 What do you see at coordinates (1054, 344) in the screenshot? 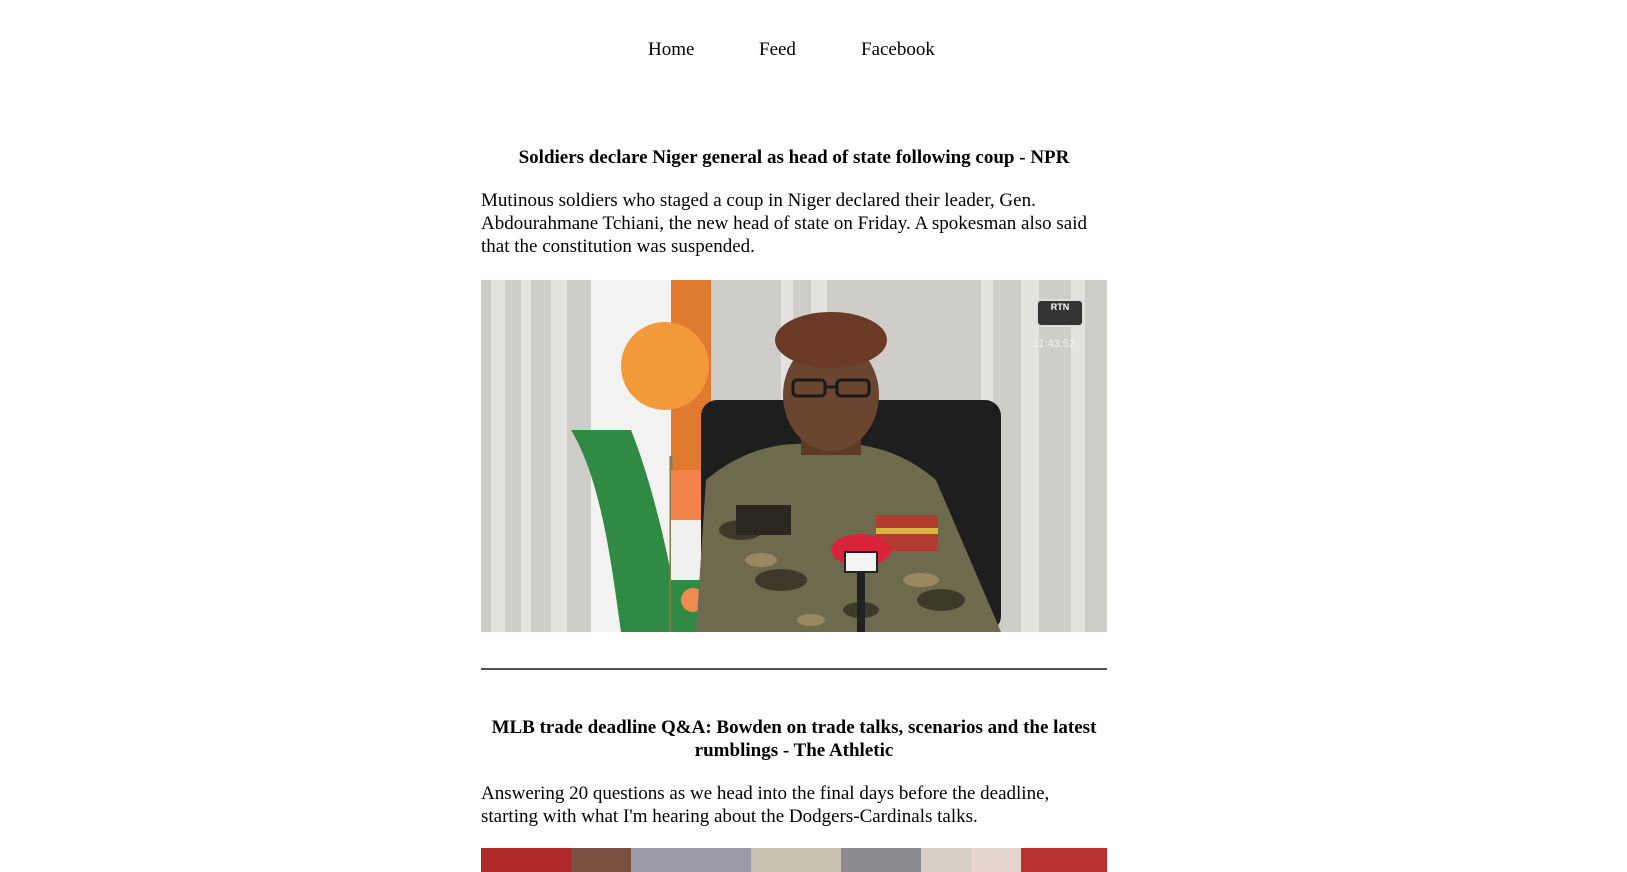
I see `tv-clock: 11:43:52` at bounding box center [1054, 344].